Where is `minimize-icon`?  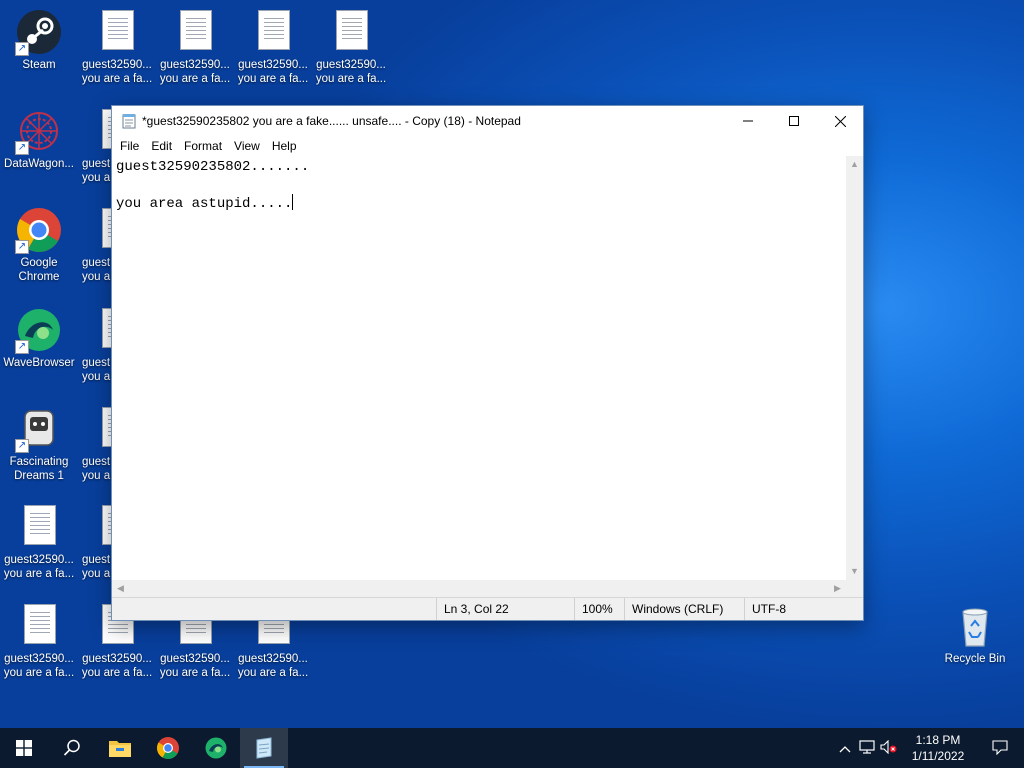
minimize-icon is located at coordinates (748, 121).